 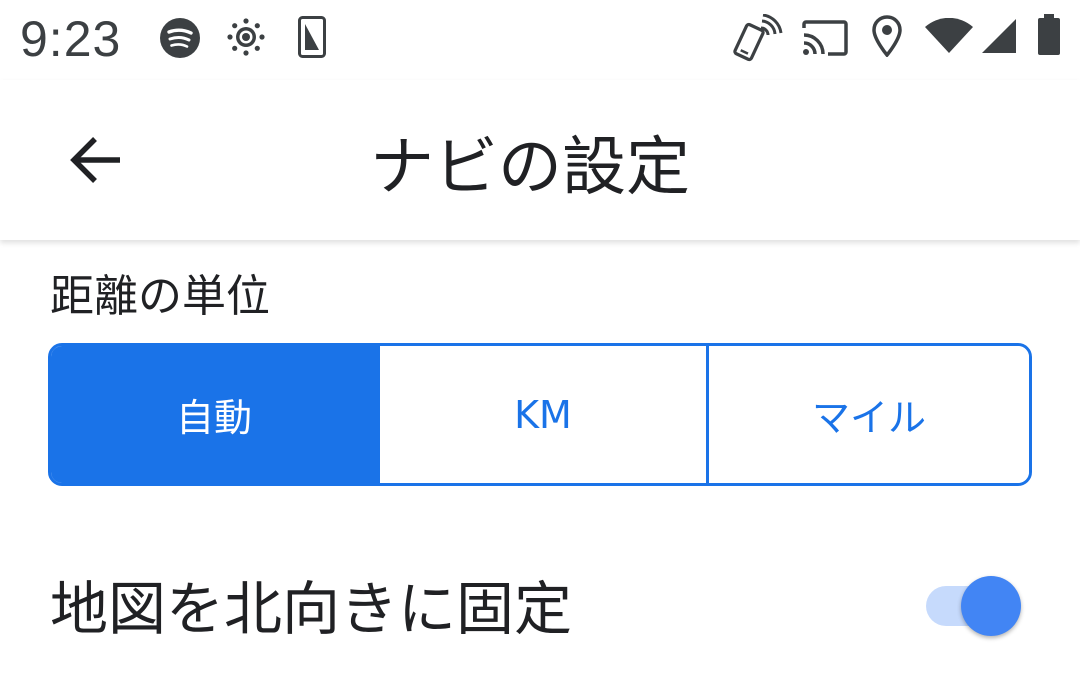 I want to click on north-up-toggle, so click(x=976, y=606).